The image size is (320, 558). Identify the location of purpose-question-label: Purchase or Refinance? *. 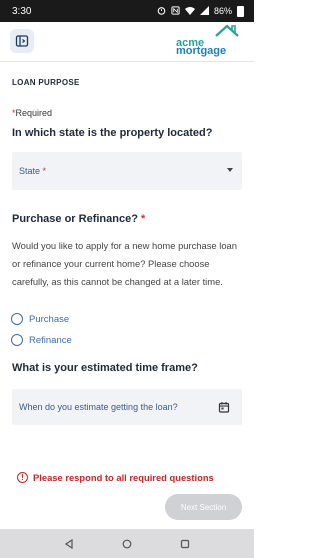
(78, 219).